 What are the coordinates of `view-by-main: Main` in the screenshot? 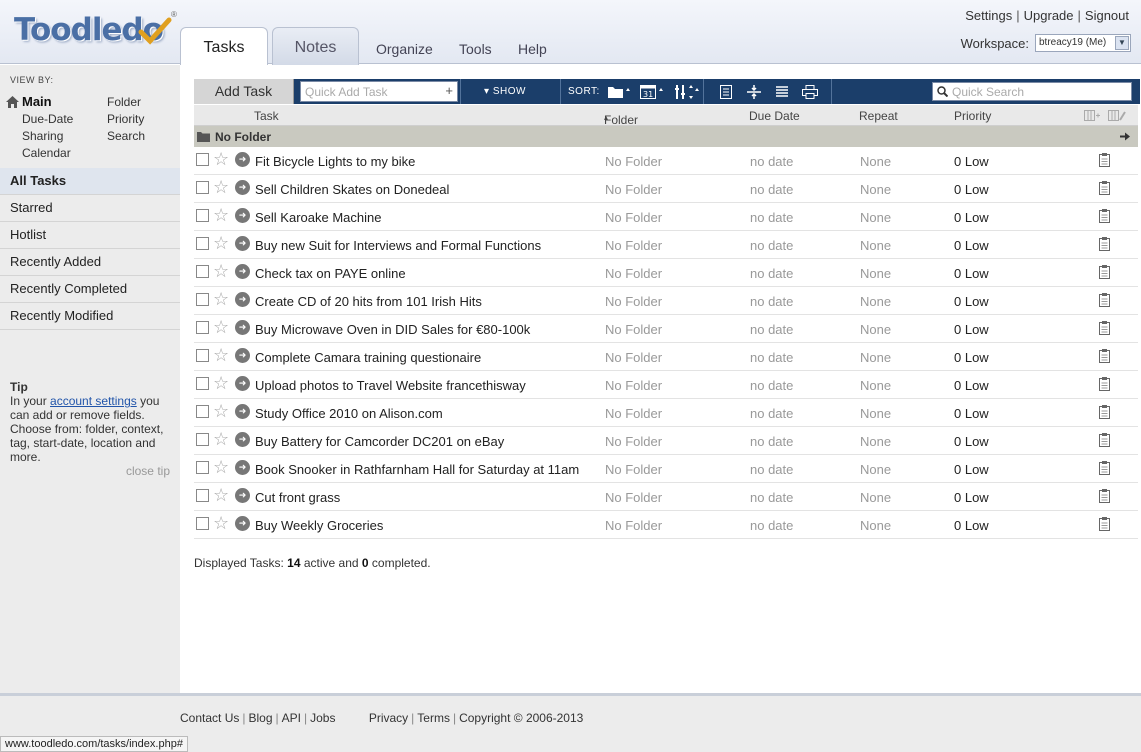 It's located at (37, 101).